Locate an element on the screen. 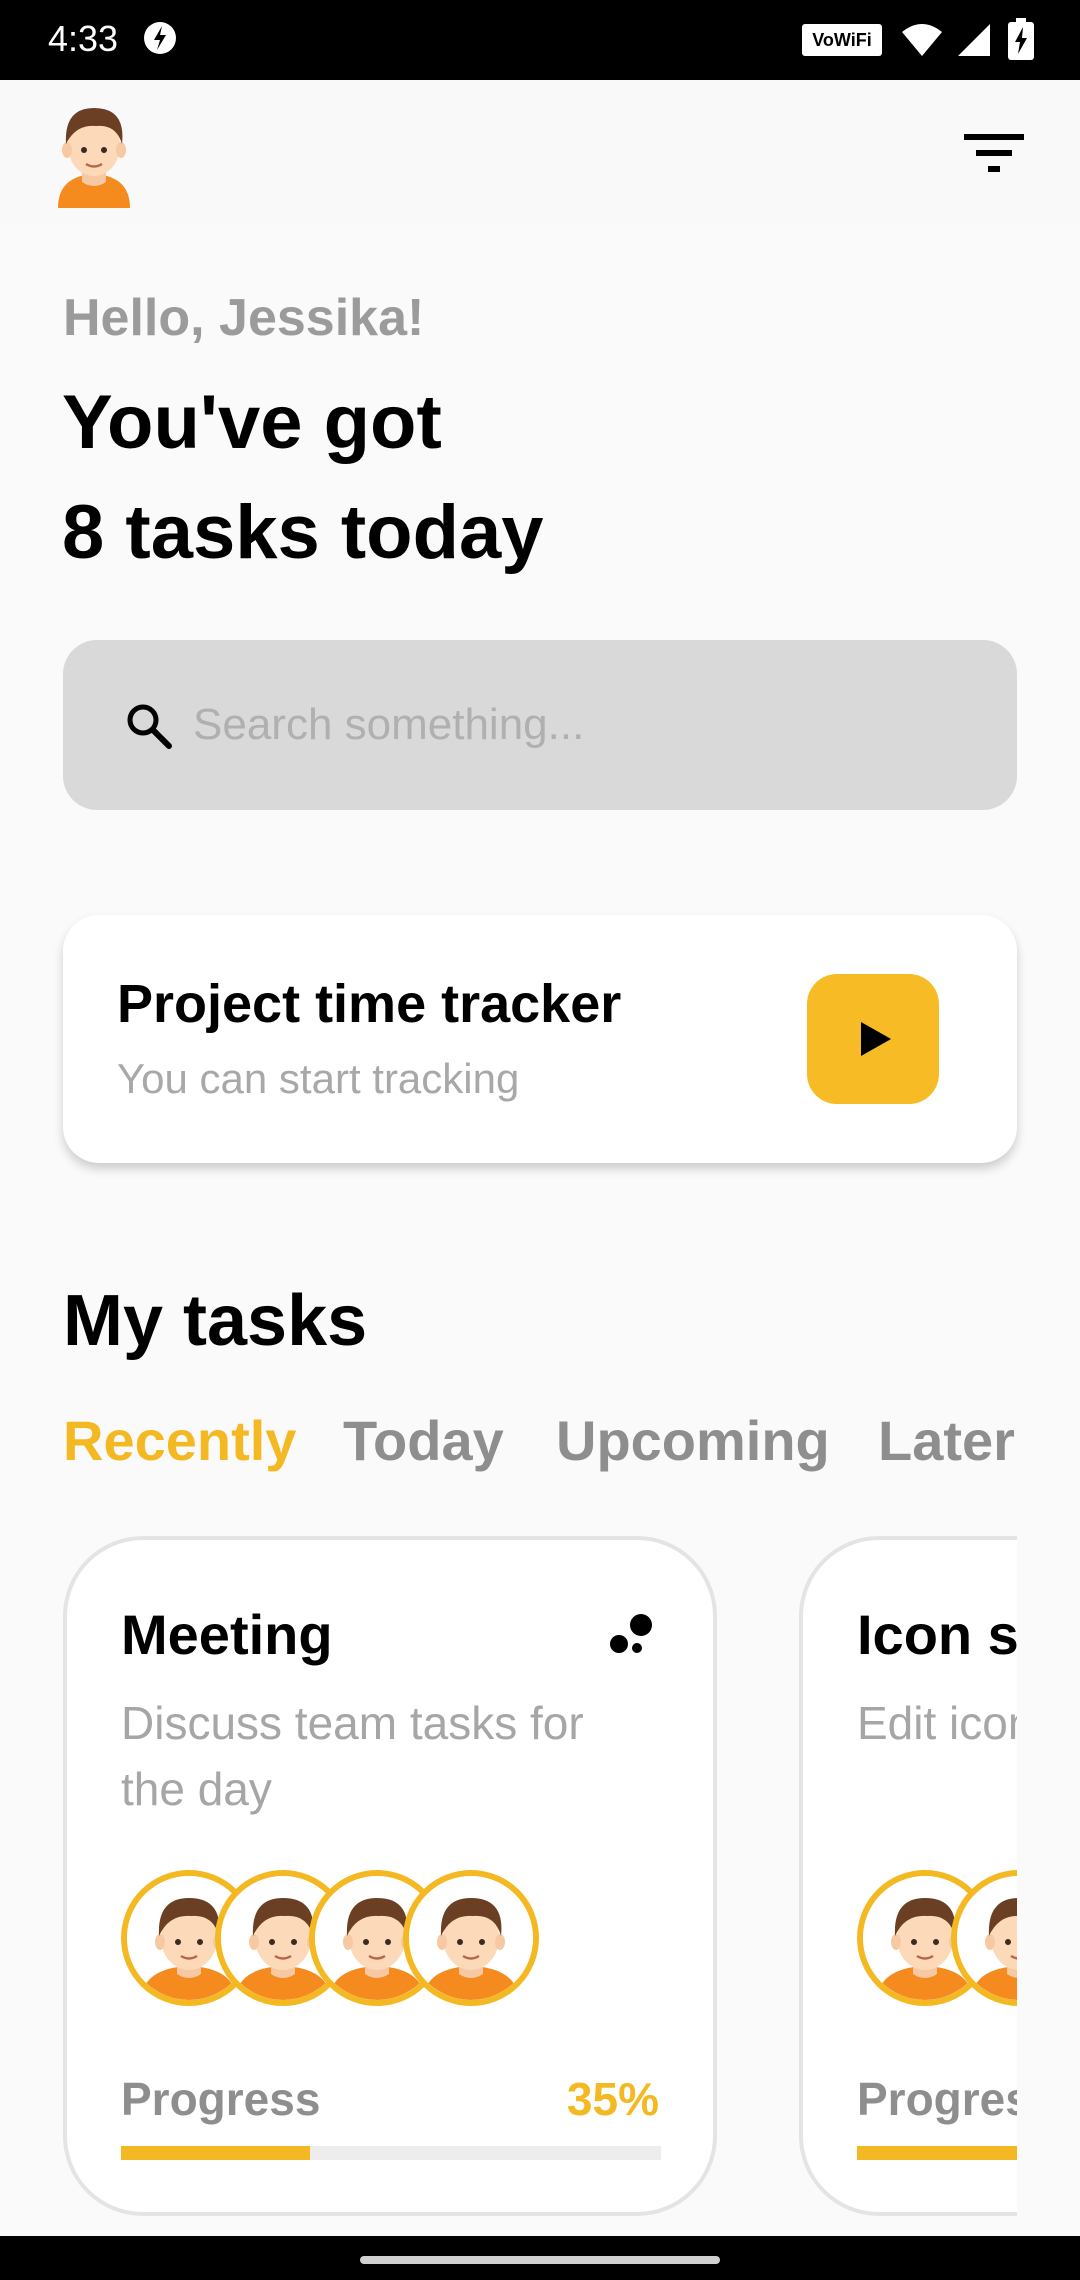 The image size is (1080, 2280). vowifi-badge: VoWiFi is located at coordinates (842, 40).